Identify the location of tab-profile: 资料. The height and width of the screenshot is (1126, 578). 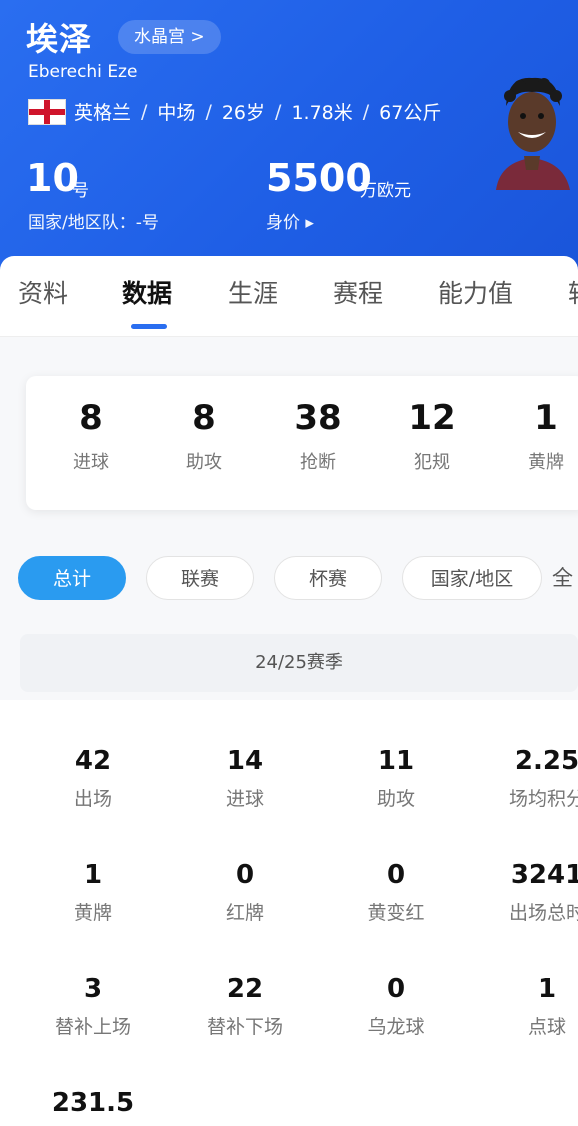
(43, 292).